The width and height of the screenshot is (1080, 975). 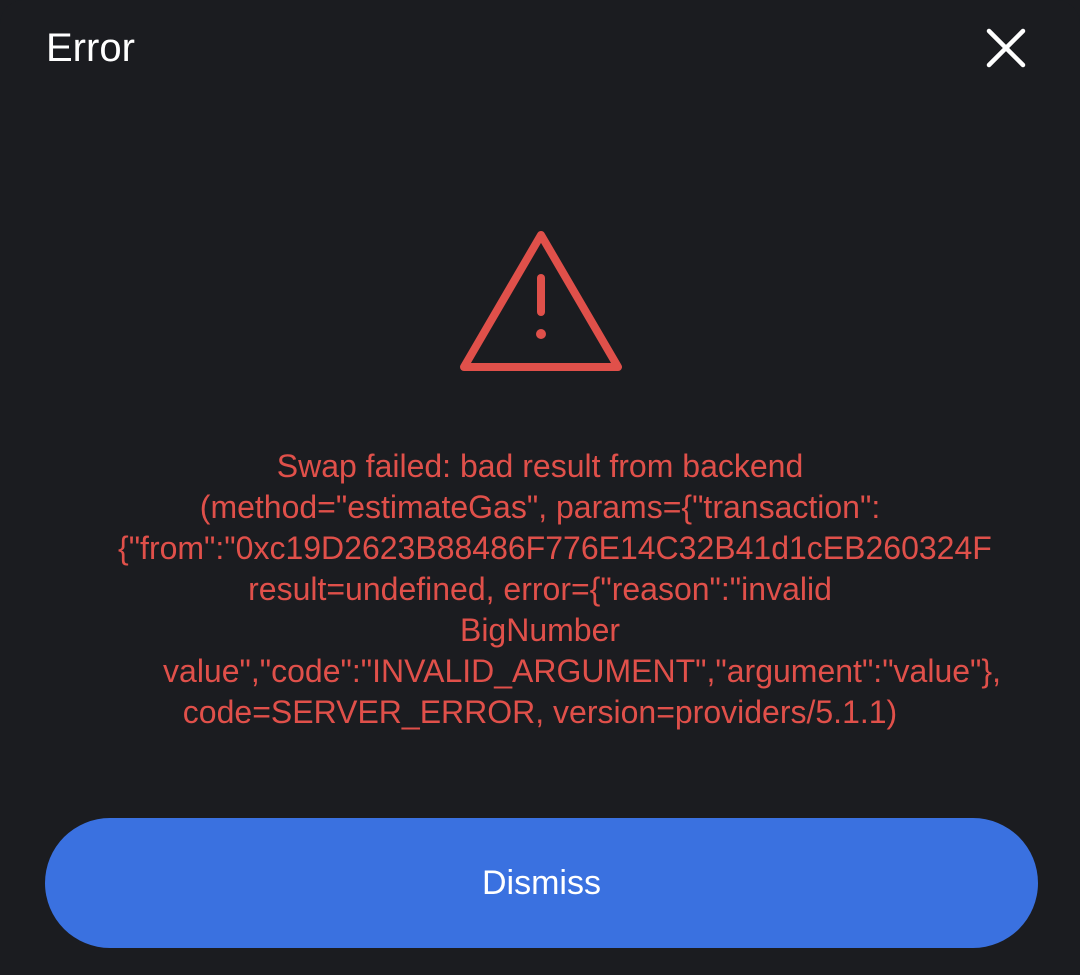 I want to click on error-line: Swap failed: bad result from backend, so click(x=540, y=466).